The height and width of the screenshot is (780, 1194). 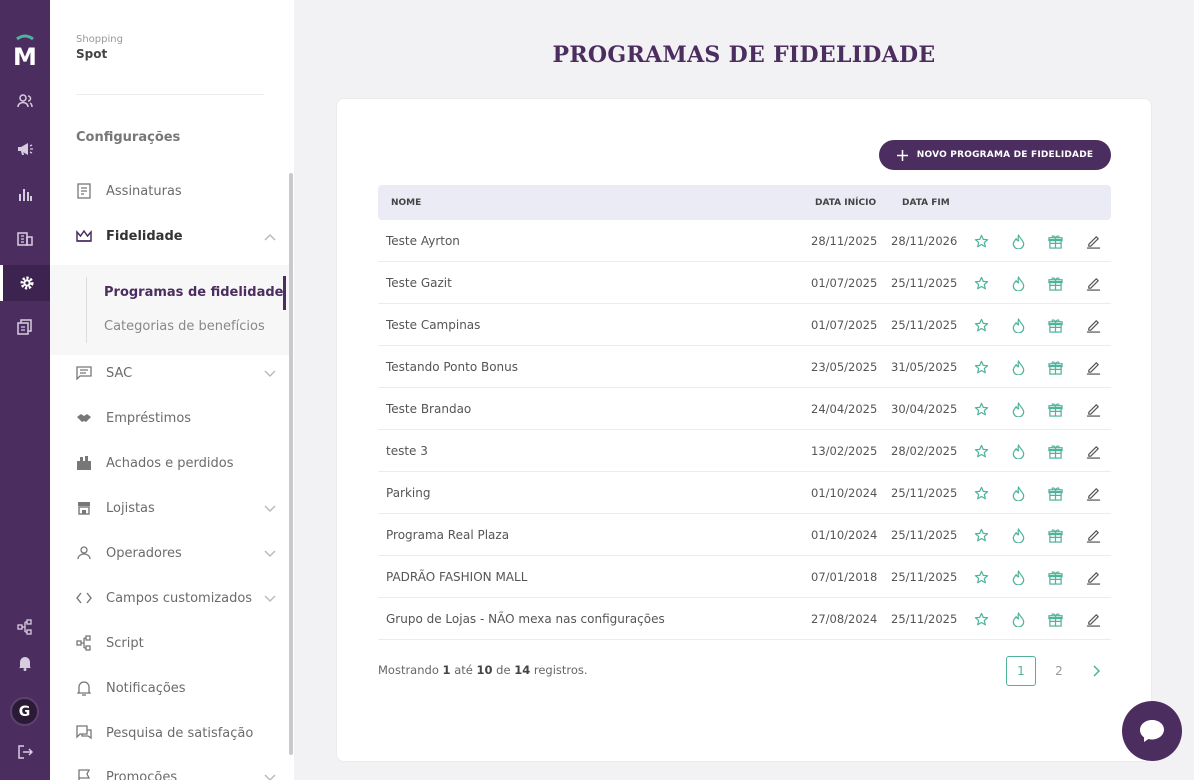 What do you see at coordinates (483, 670) in the screenshot?
I see `records-info: Mostrando 1 até 10 de 14 registros.` at bounding box center [483, 670].